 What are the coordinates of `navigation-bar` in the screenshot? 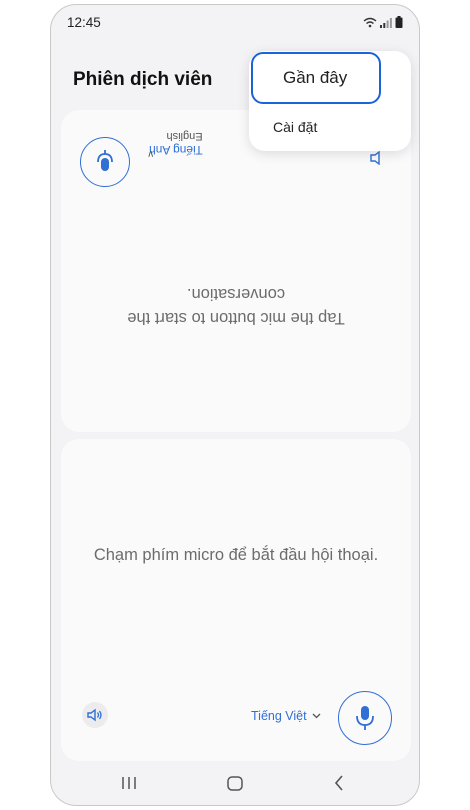 It's located at (235, 783).